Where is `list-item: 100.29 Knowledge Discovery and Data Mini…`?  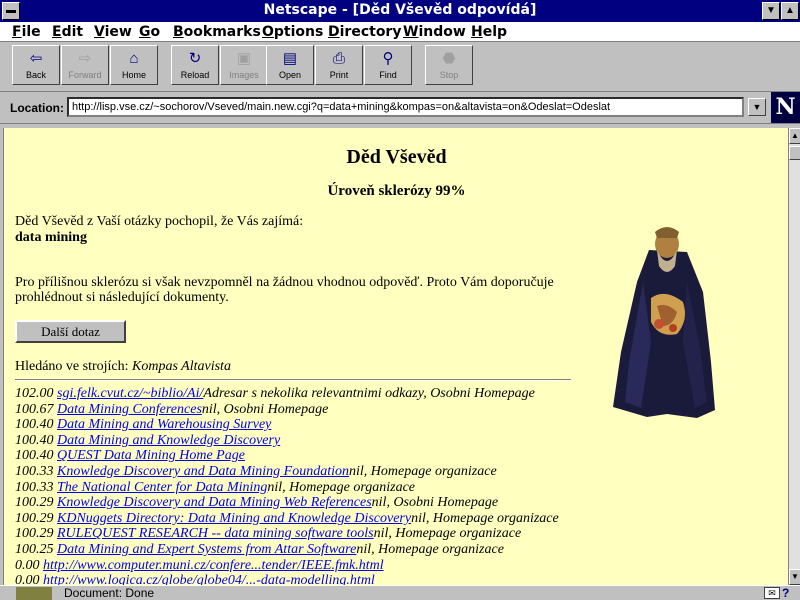
list-item: 100.29 Knowledge Discovery and Data Mini… is located at coordinates (257, 503).